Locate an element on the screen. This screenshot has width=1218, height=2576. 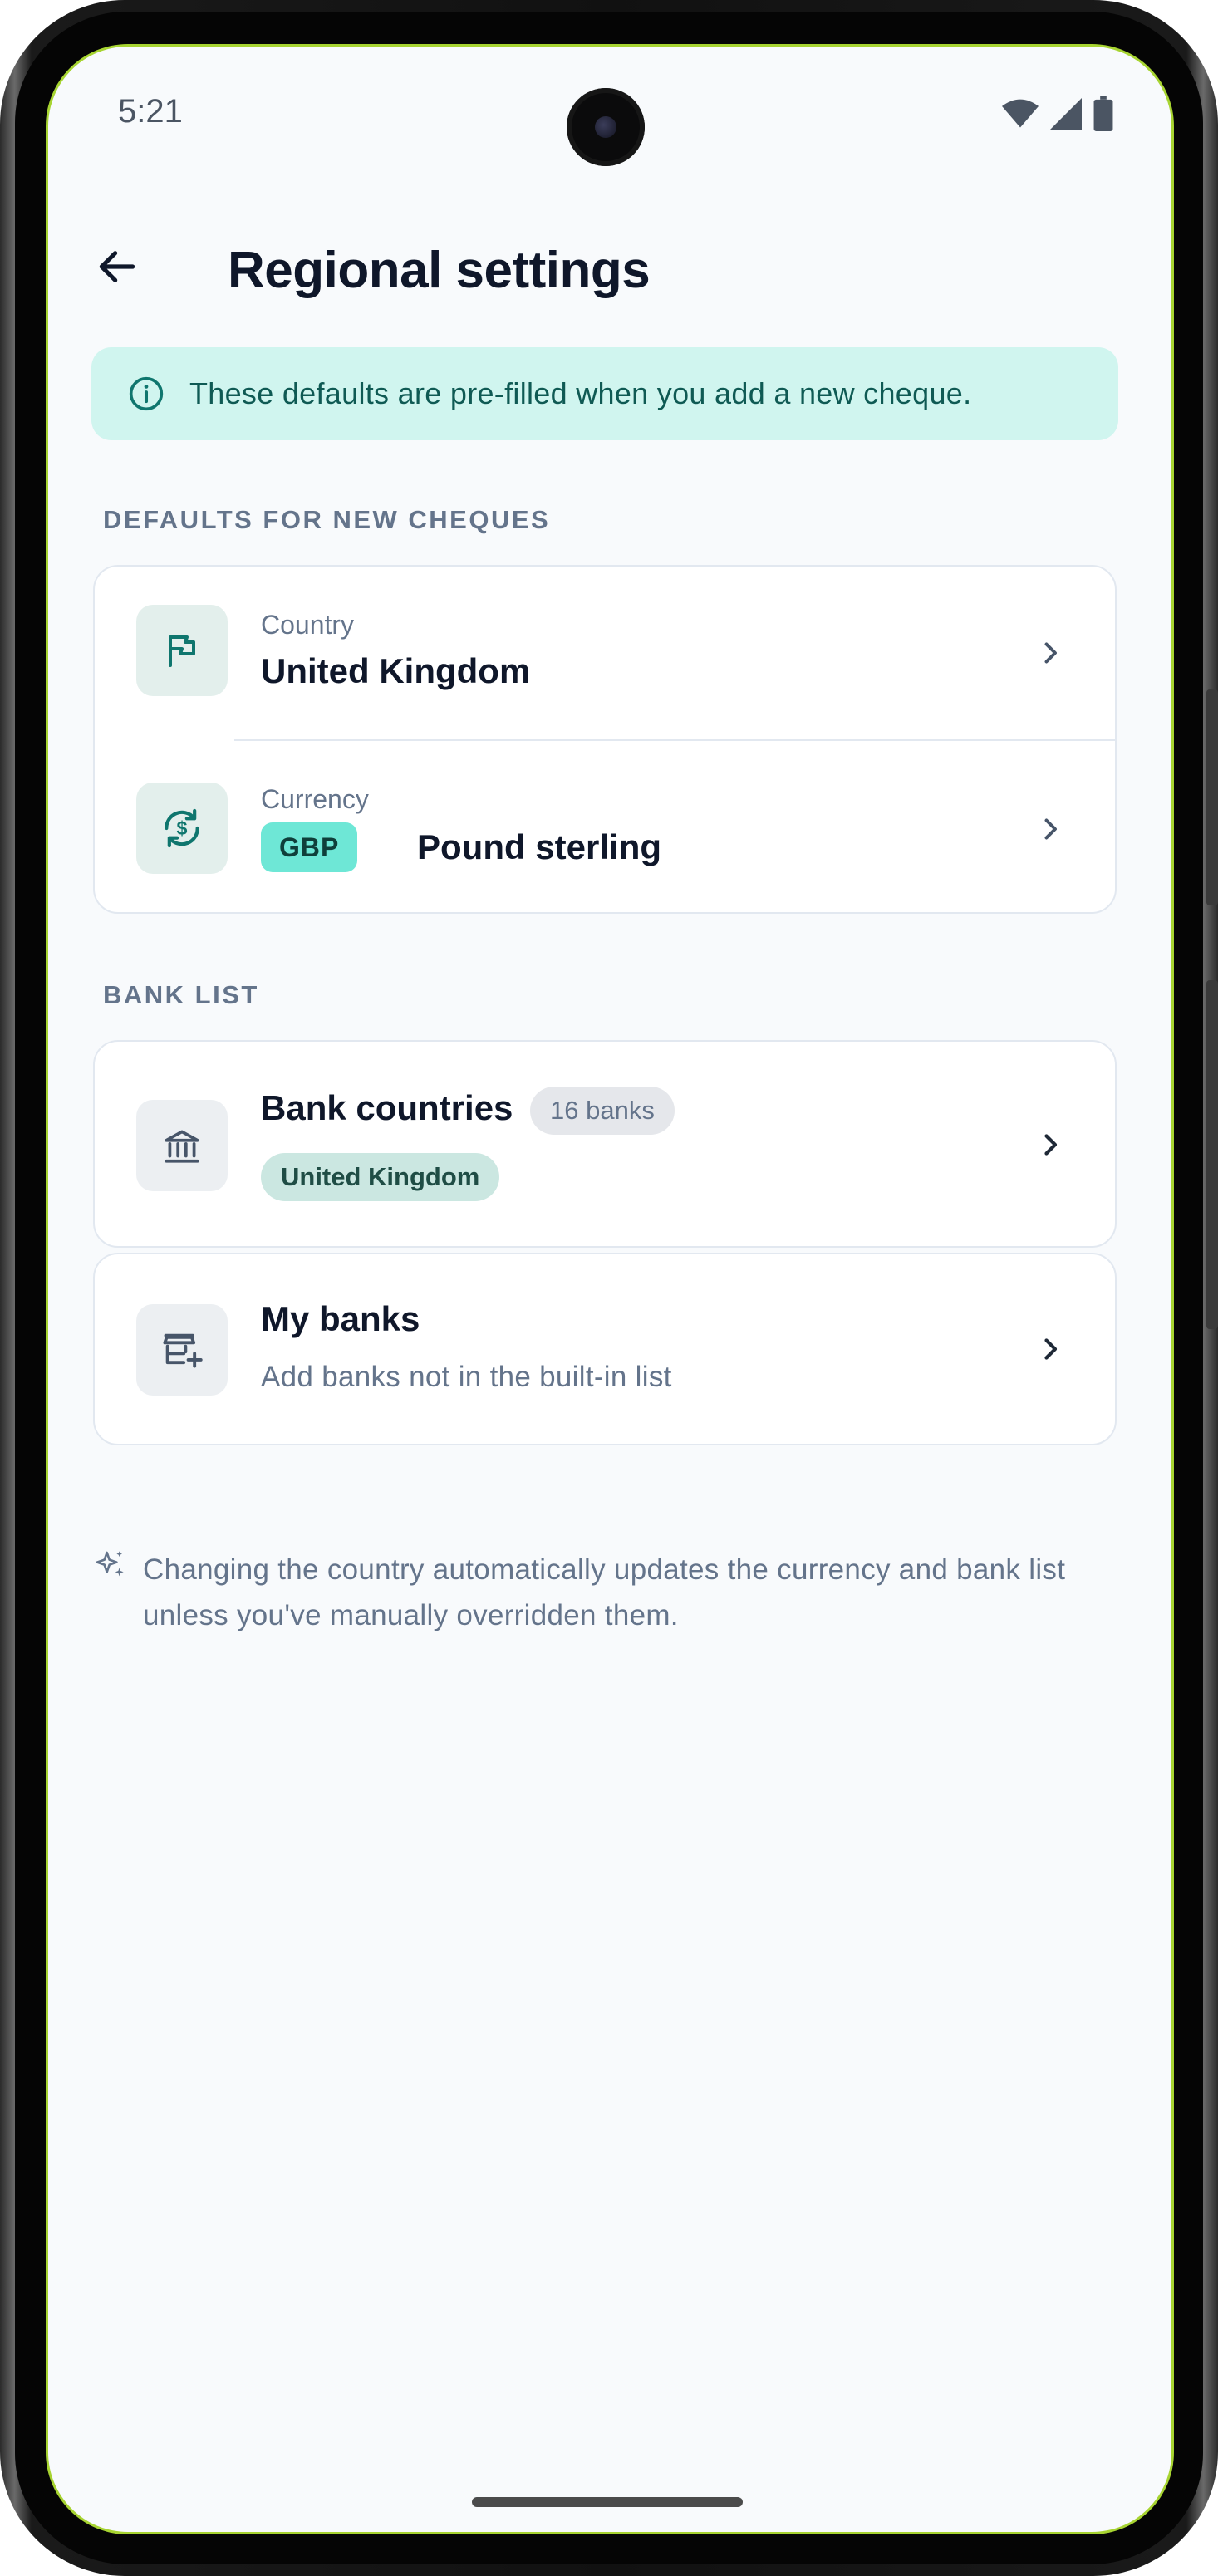
bank-count-badge: 16 banks is located at coordinates (602, 1111).